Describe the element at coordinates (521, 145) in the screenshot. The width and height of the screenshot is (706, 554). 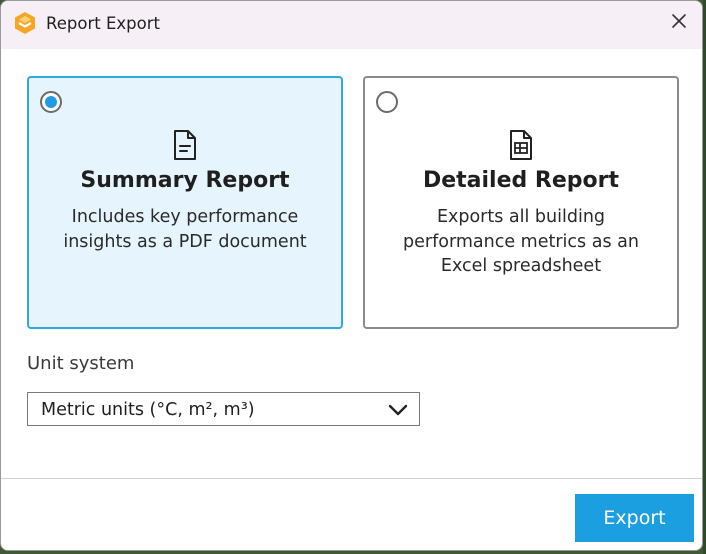
I see `spreadsheet-icon` at that location.